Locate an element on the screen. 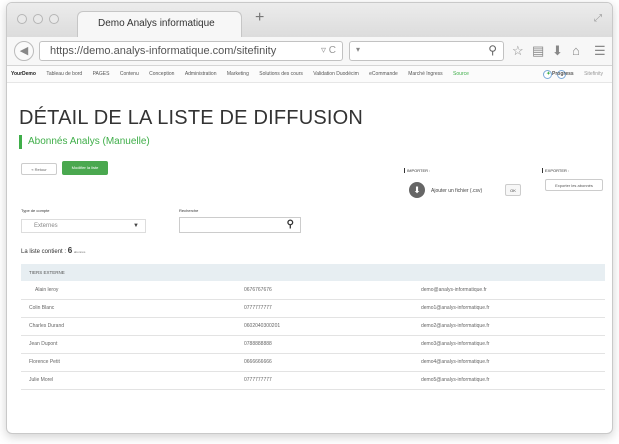 Image resolution: width=619 pixels, height=444 pixels. progress-suffix: Sitefinity is located at coordinates (593, 74).